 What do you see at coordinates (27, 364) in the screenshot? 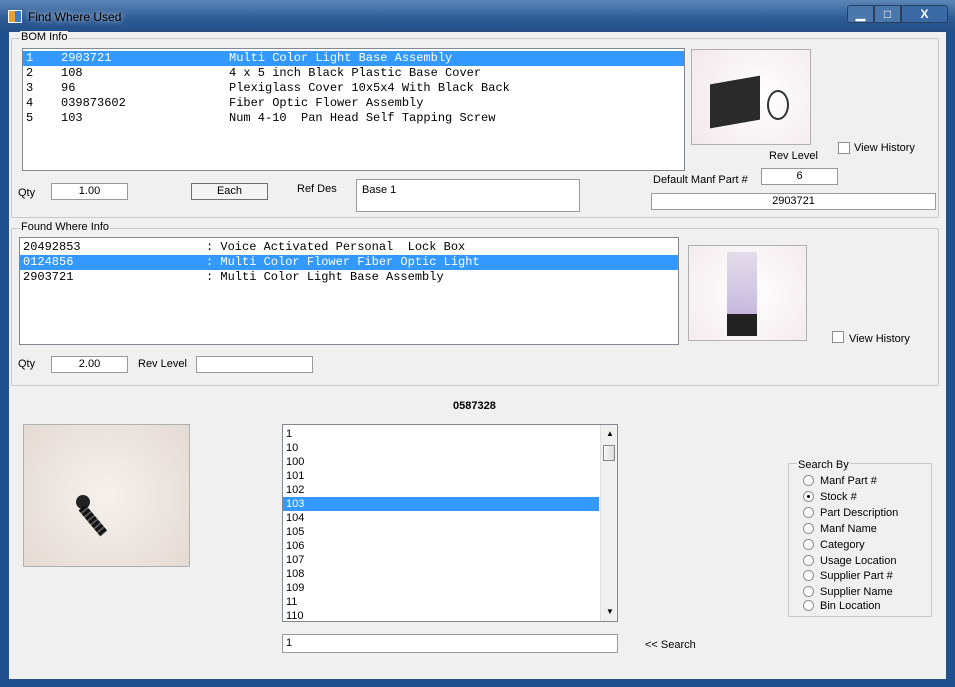
I see `found-qty-label: Qty` at bounding box center [27, 364].